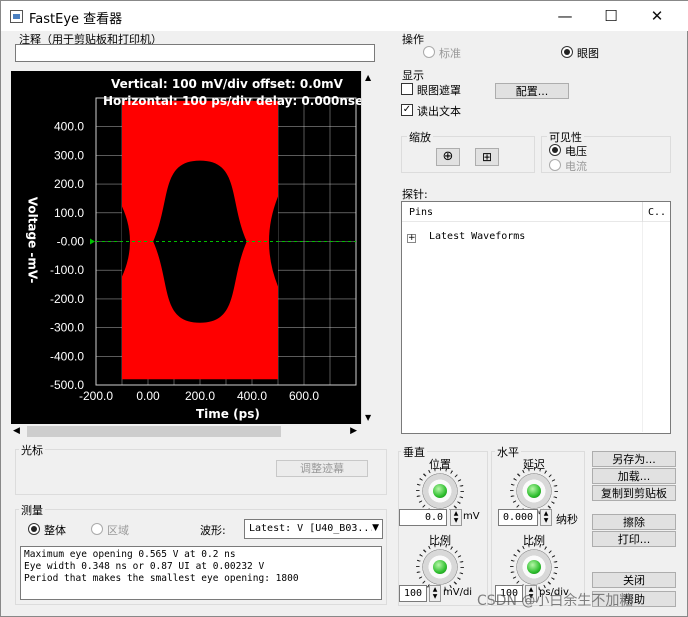 This screenshot has width=688, height=617. What do you see at coordinates (344, 16) in the screenshot?
I see `title-bar: FastEye 查看器 — ☐ ✕` at bounding box center [344, 16].